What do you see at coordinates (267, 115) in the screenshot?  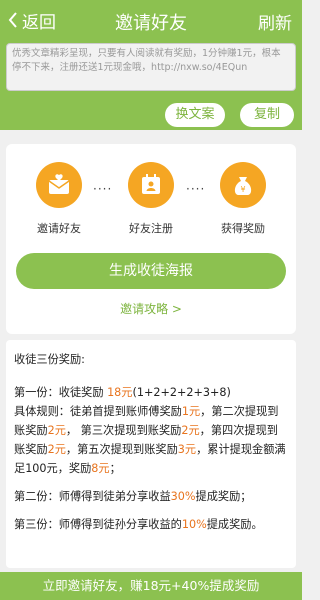 I see `copy-button: 复制` at bounding box center [267, 115].